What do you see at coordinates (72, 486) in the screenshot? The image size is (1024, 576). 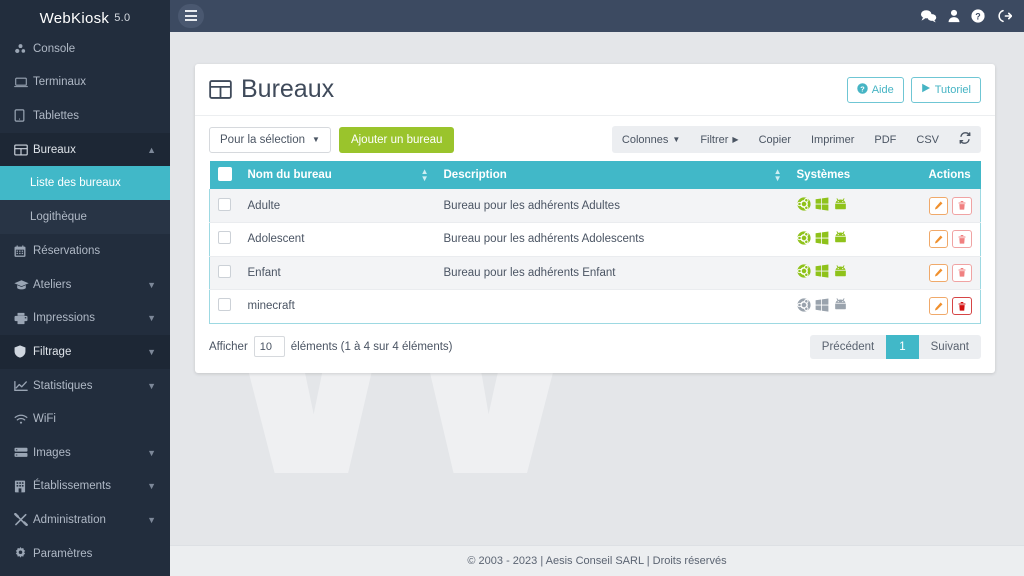 I see `sidebar-item-label: Établissements` at bounding box center [72, 486].